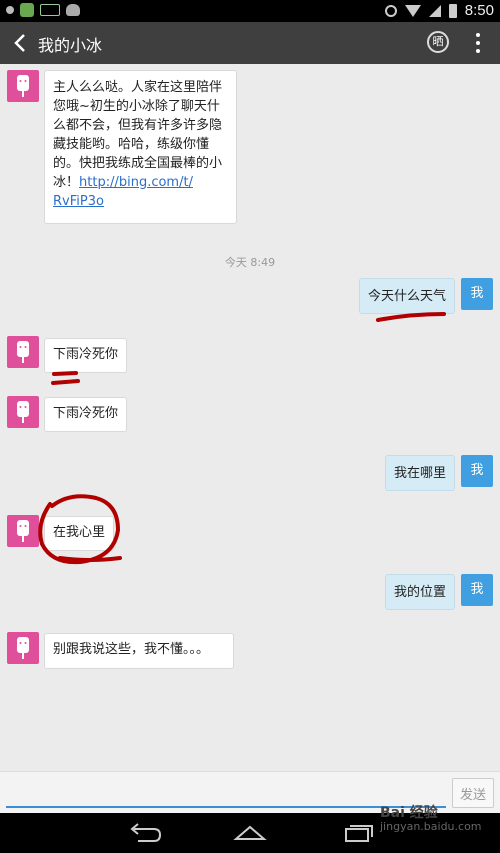 The image size is (500, 853). Describe the element at coordinates (10, 10) in the screenshot. I see `notification-dot-icon` at that location.